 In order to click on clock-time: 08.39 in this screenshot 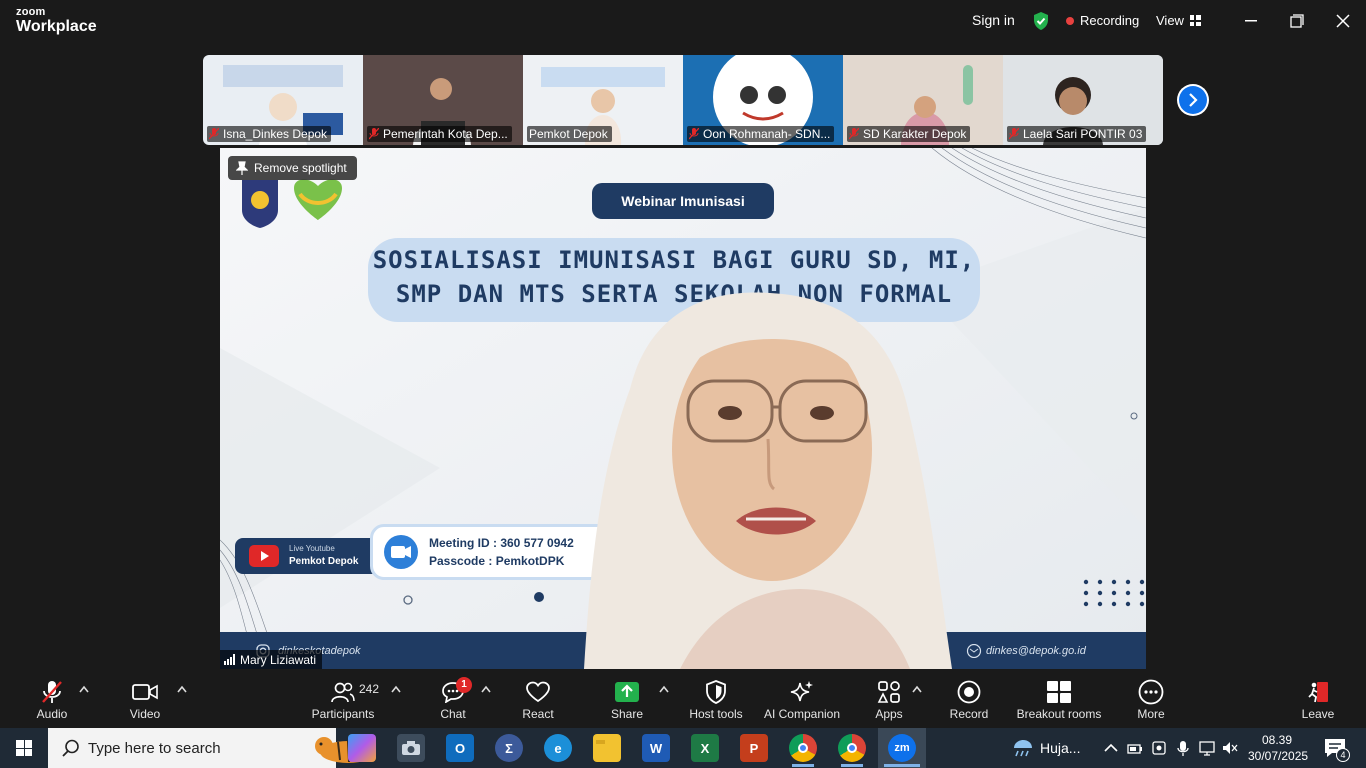, I will do `click(1277, 740)`.